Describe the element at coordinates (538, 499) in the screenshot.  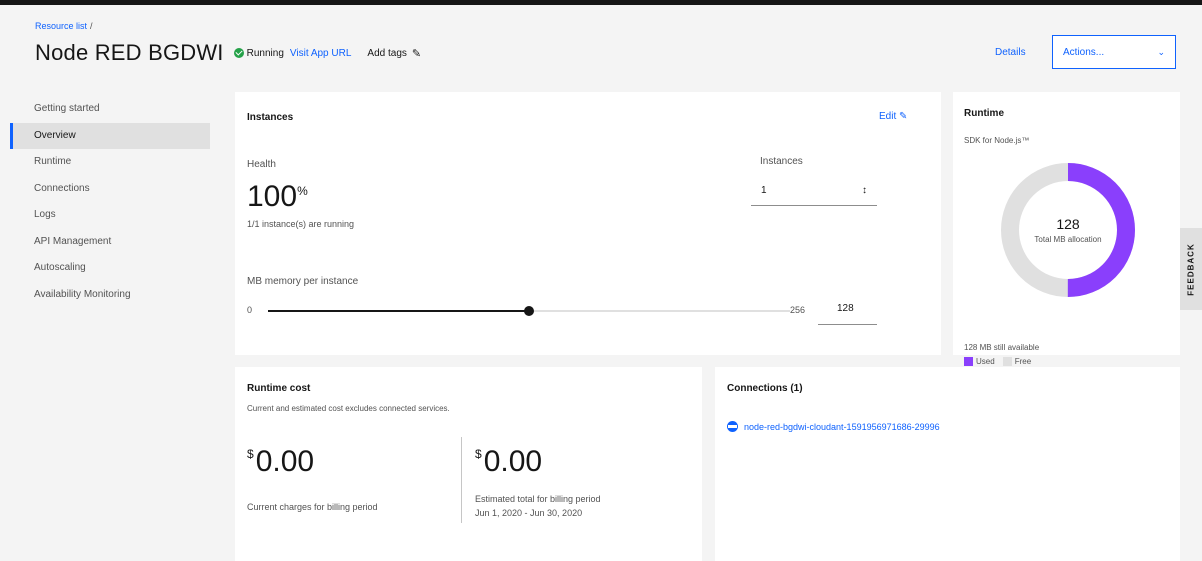
I see `estimated-cost-label: Estimated total for billing period` at that location.